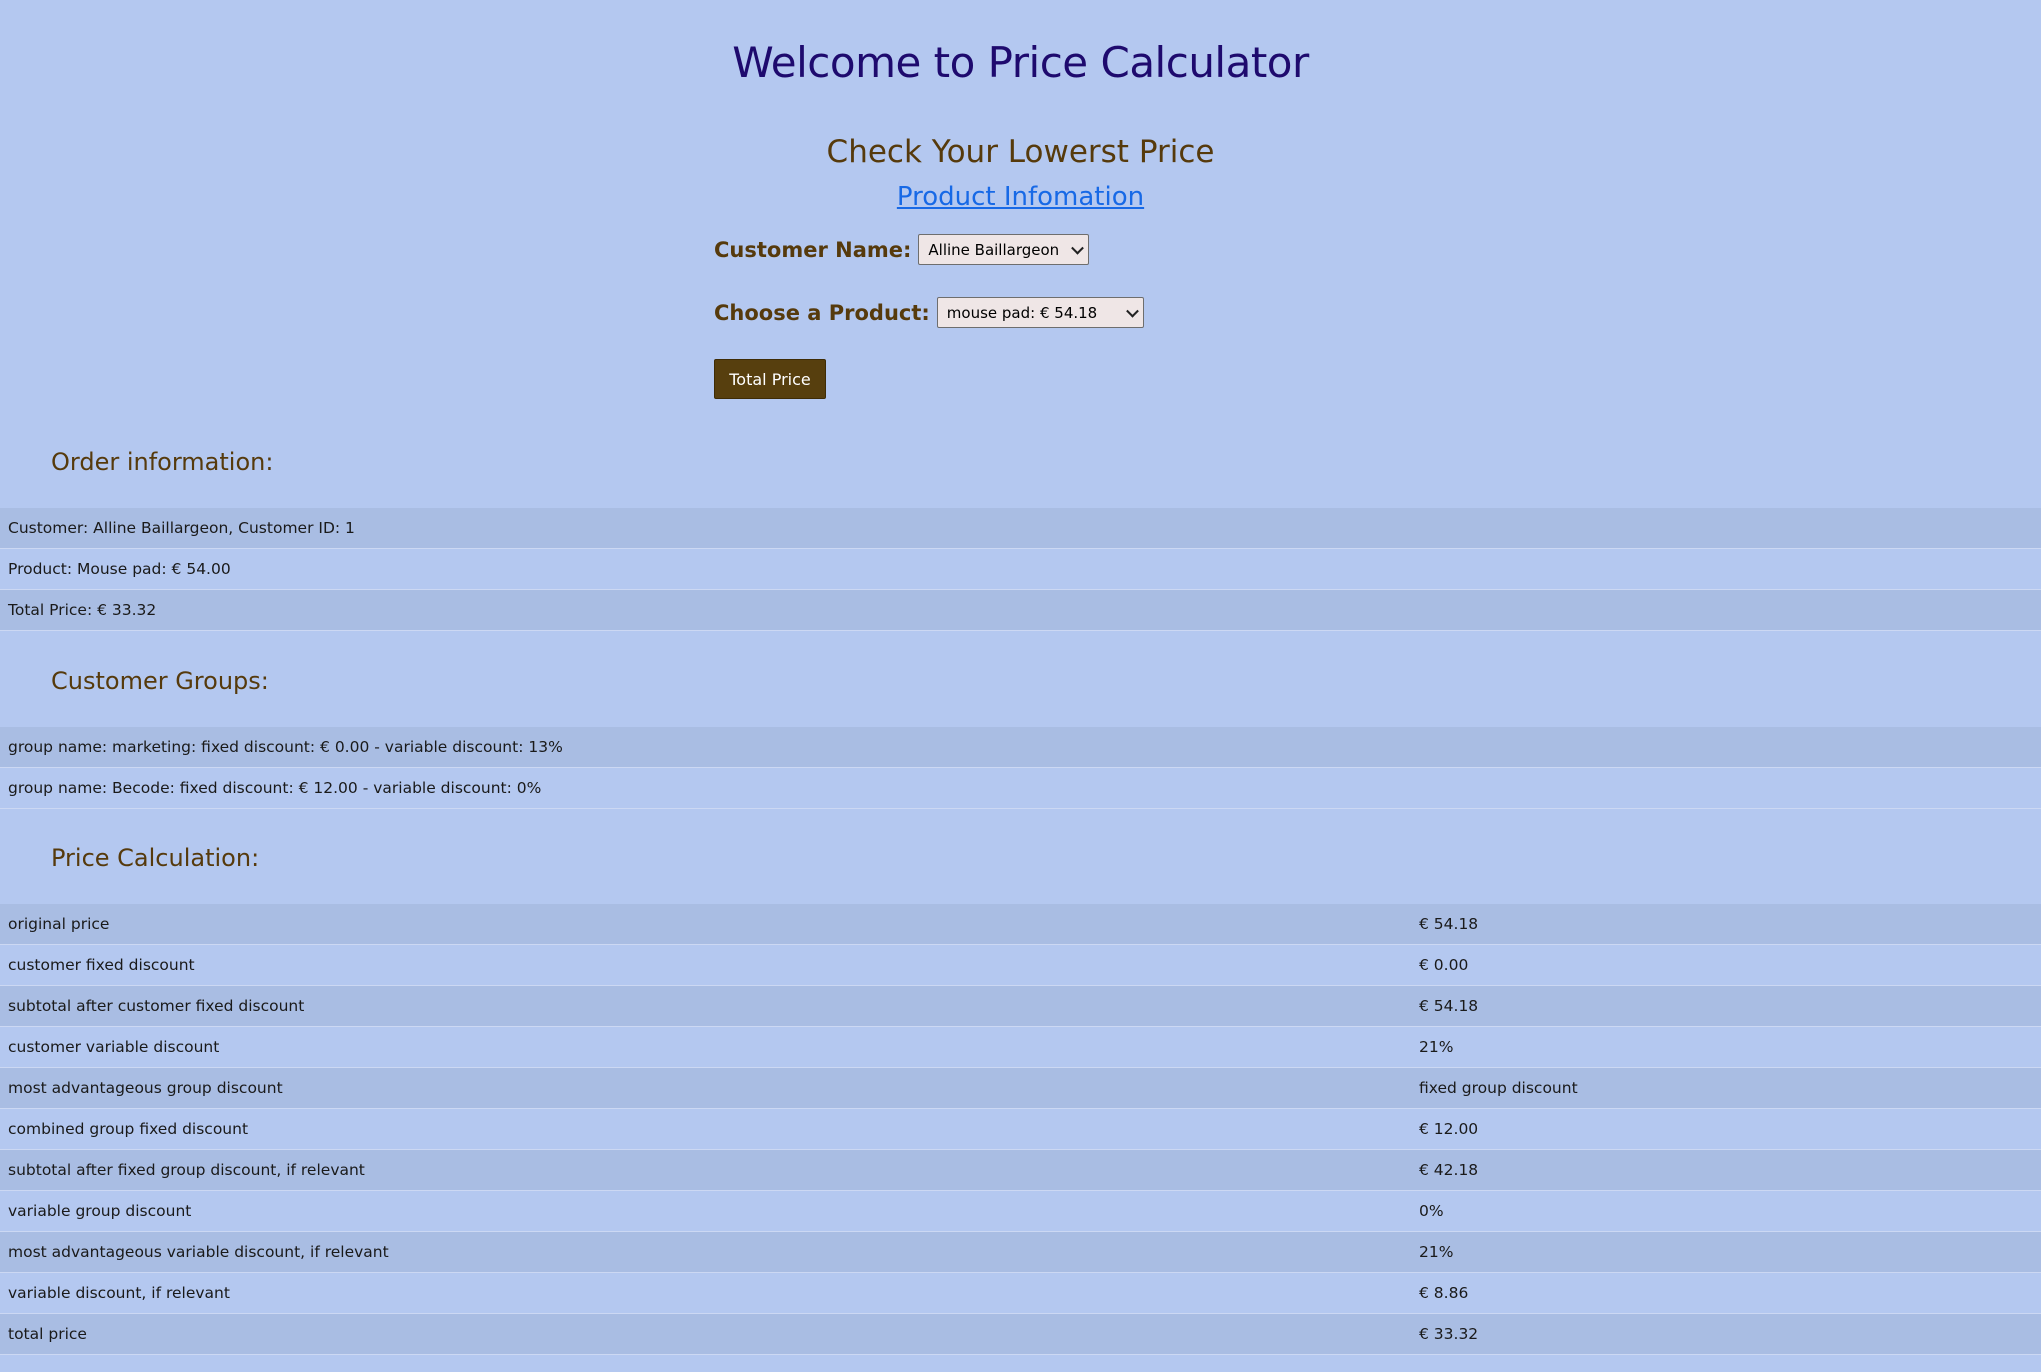 This screenshot has height=1372, width=2041. What do you see at coordinates (994, 249) in the screenshot?
I see `customer-select-value: Alline Baillargeon` at bounding box center [994, 249].